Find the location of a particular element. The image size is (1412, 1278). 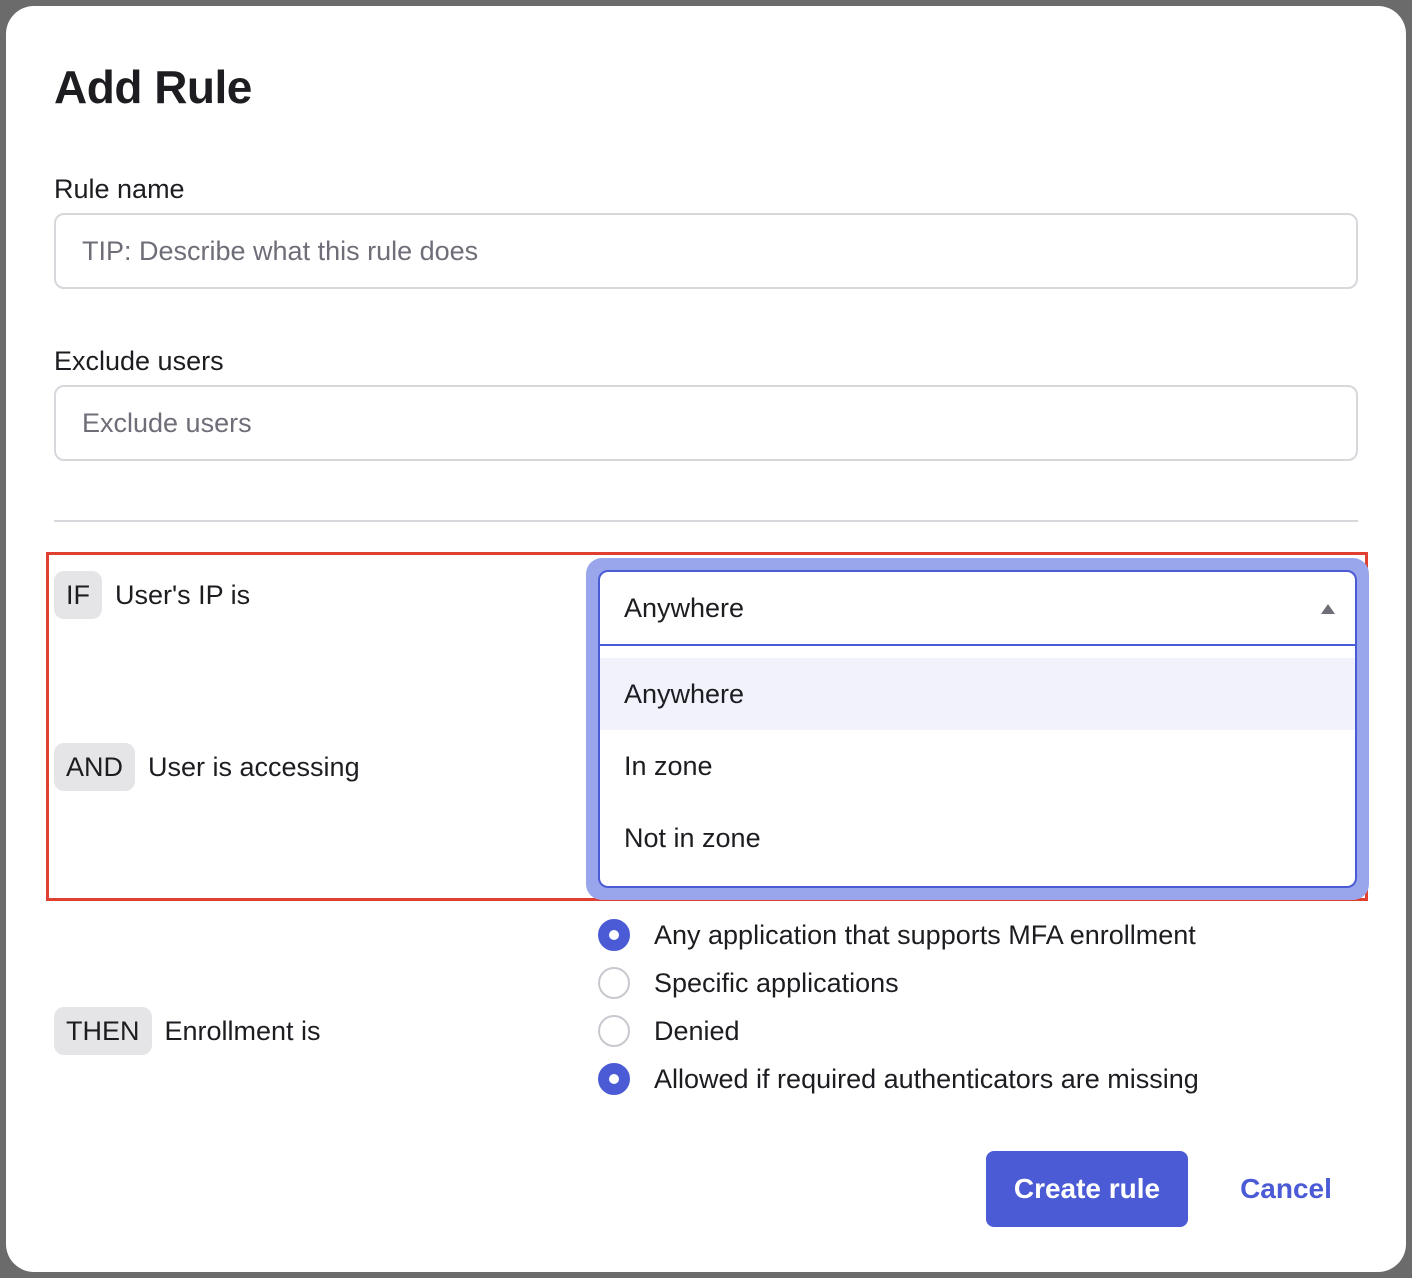

rule-name-label: Rule name is located at coordinates (119, 189).